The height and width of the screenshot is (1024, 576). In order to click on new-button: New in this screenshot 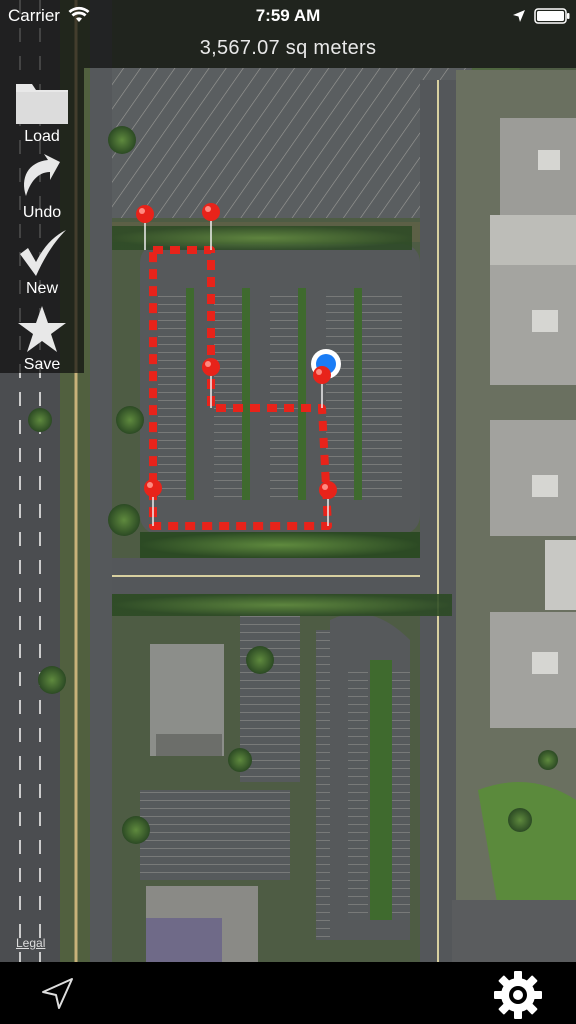, I will do `click(42, 262)`.